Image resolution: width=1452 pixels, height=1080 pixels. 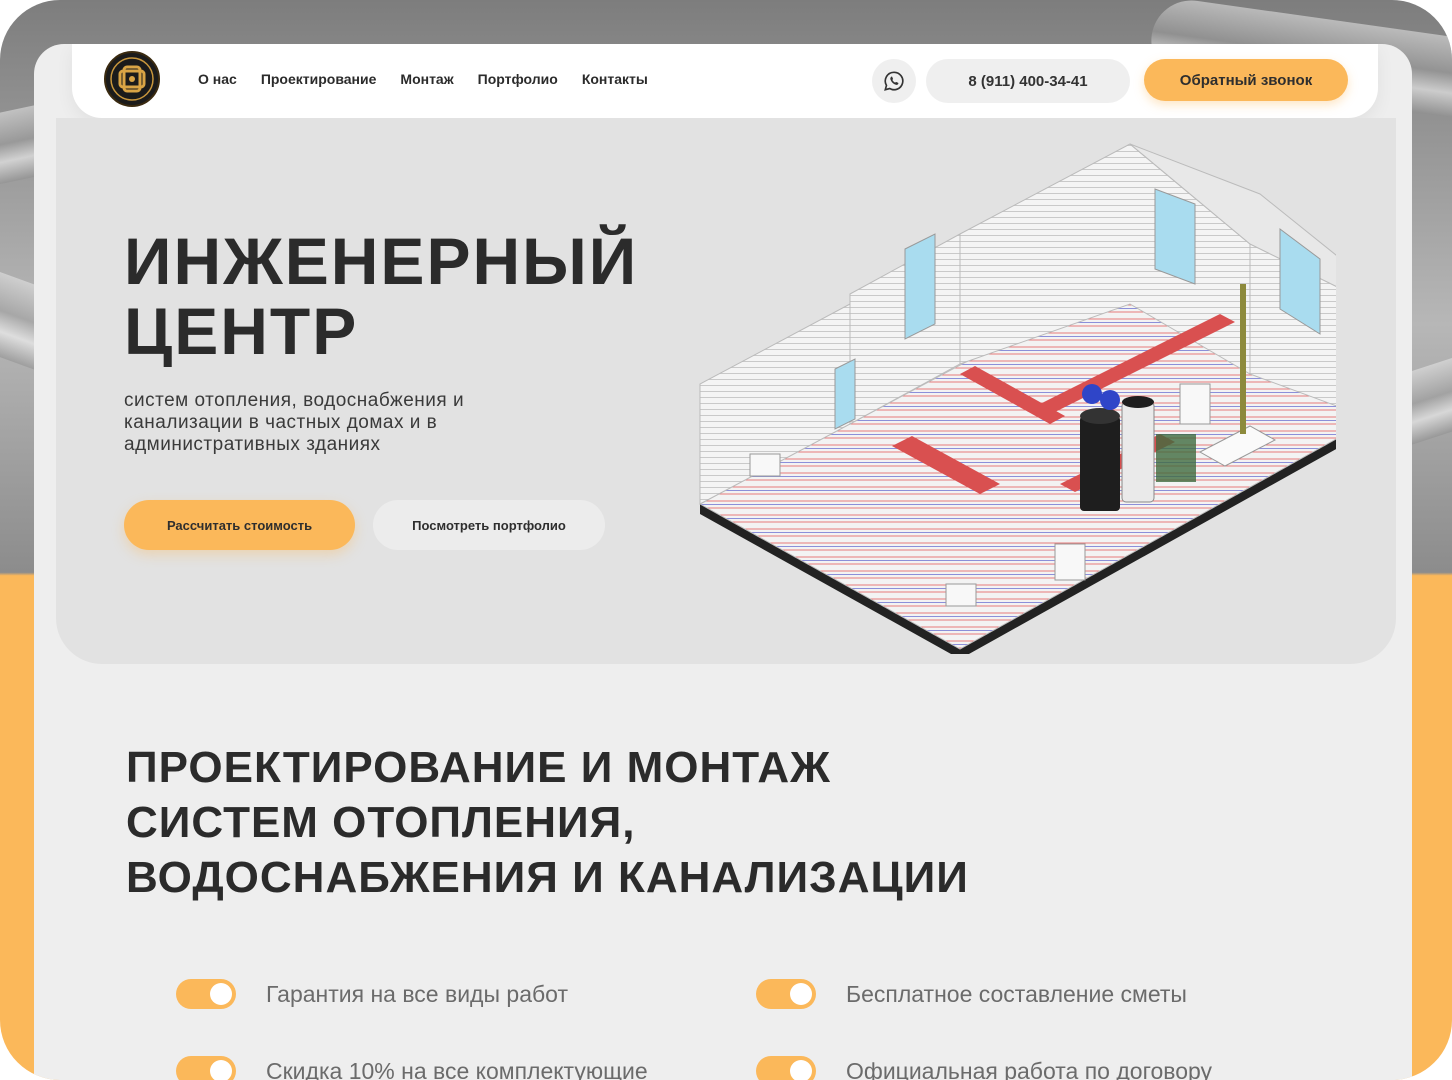 I want to click on nav-link-installation: Монтаж, so click(x=426, y=79).